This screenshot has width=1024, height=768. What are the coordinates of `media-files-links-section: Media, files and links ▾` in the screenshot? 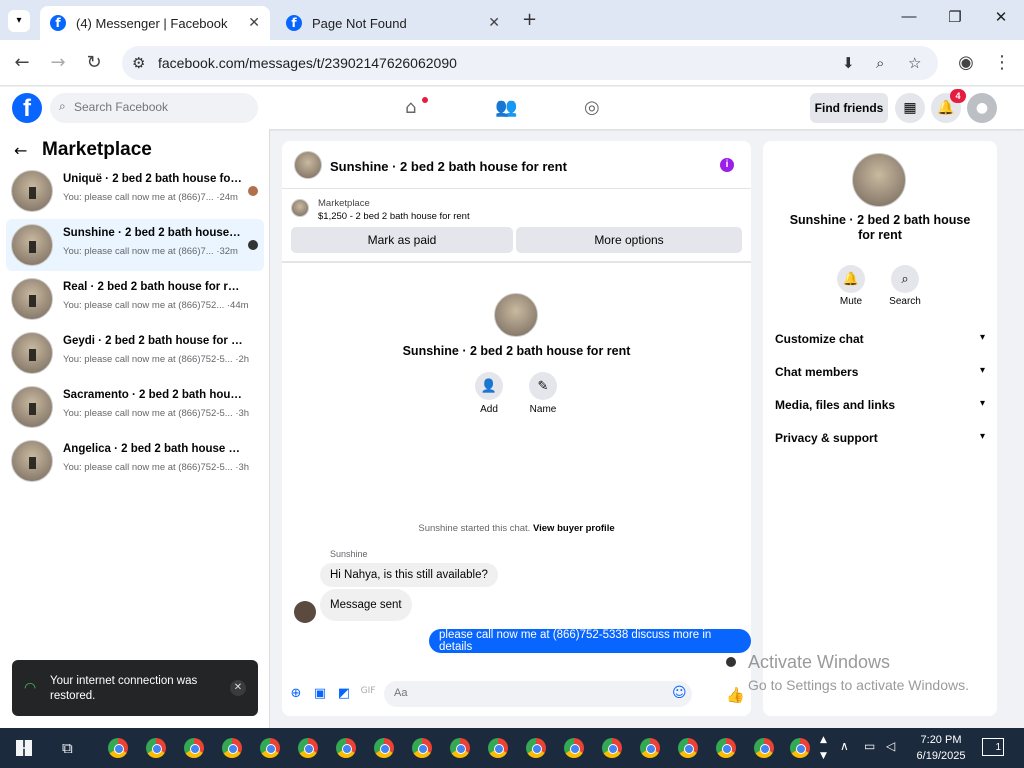 It's located at (880, 405).